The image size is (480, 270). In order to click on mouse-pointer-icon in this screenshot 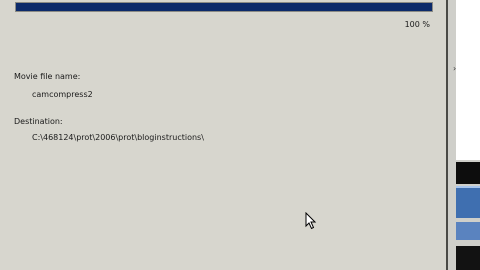, I will do `click(311, 221)`.